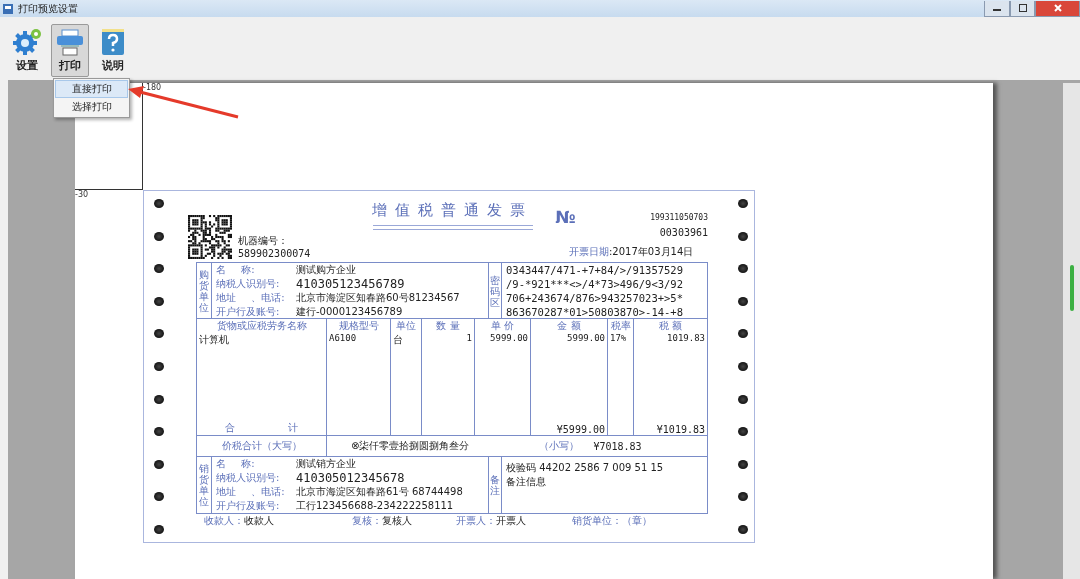 Image resolution: width=1080 pixels, height=579 pixels. Describe the element at coordinates (1071, 288) in the screenshot. I see `scroll-thumb` at that location.